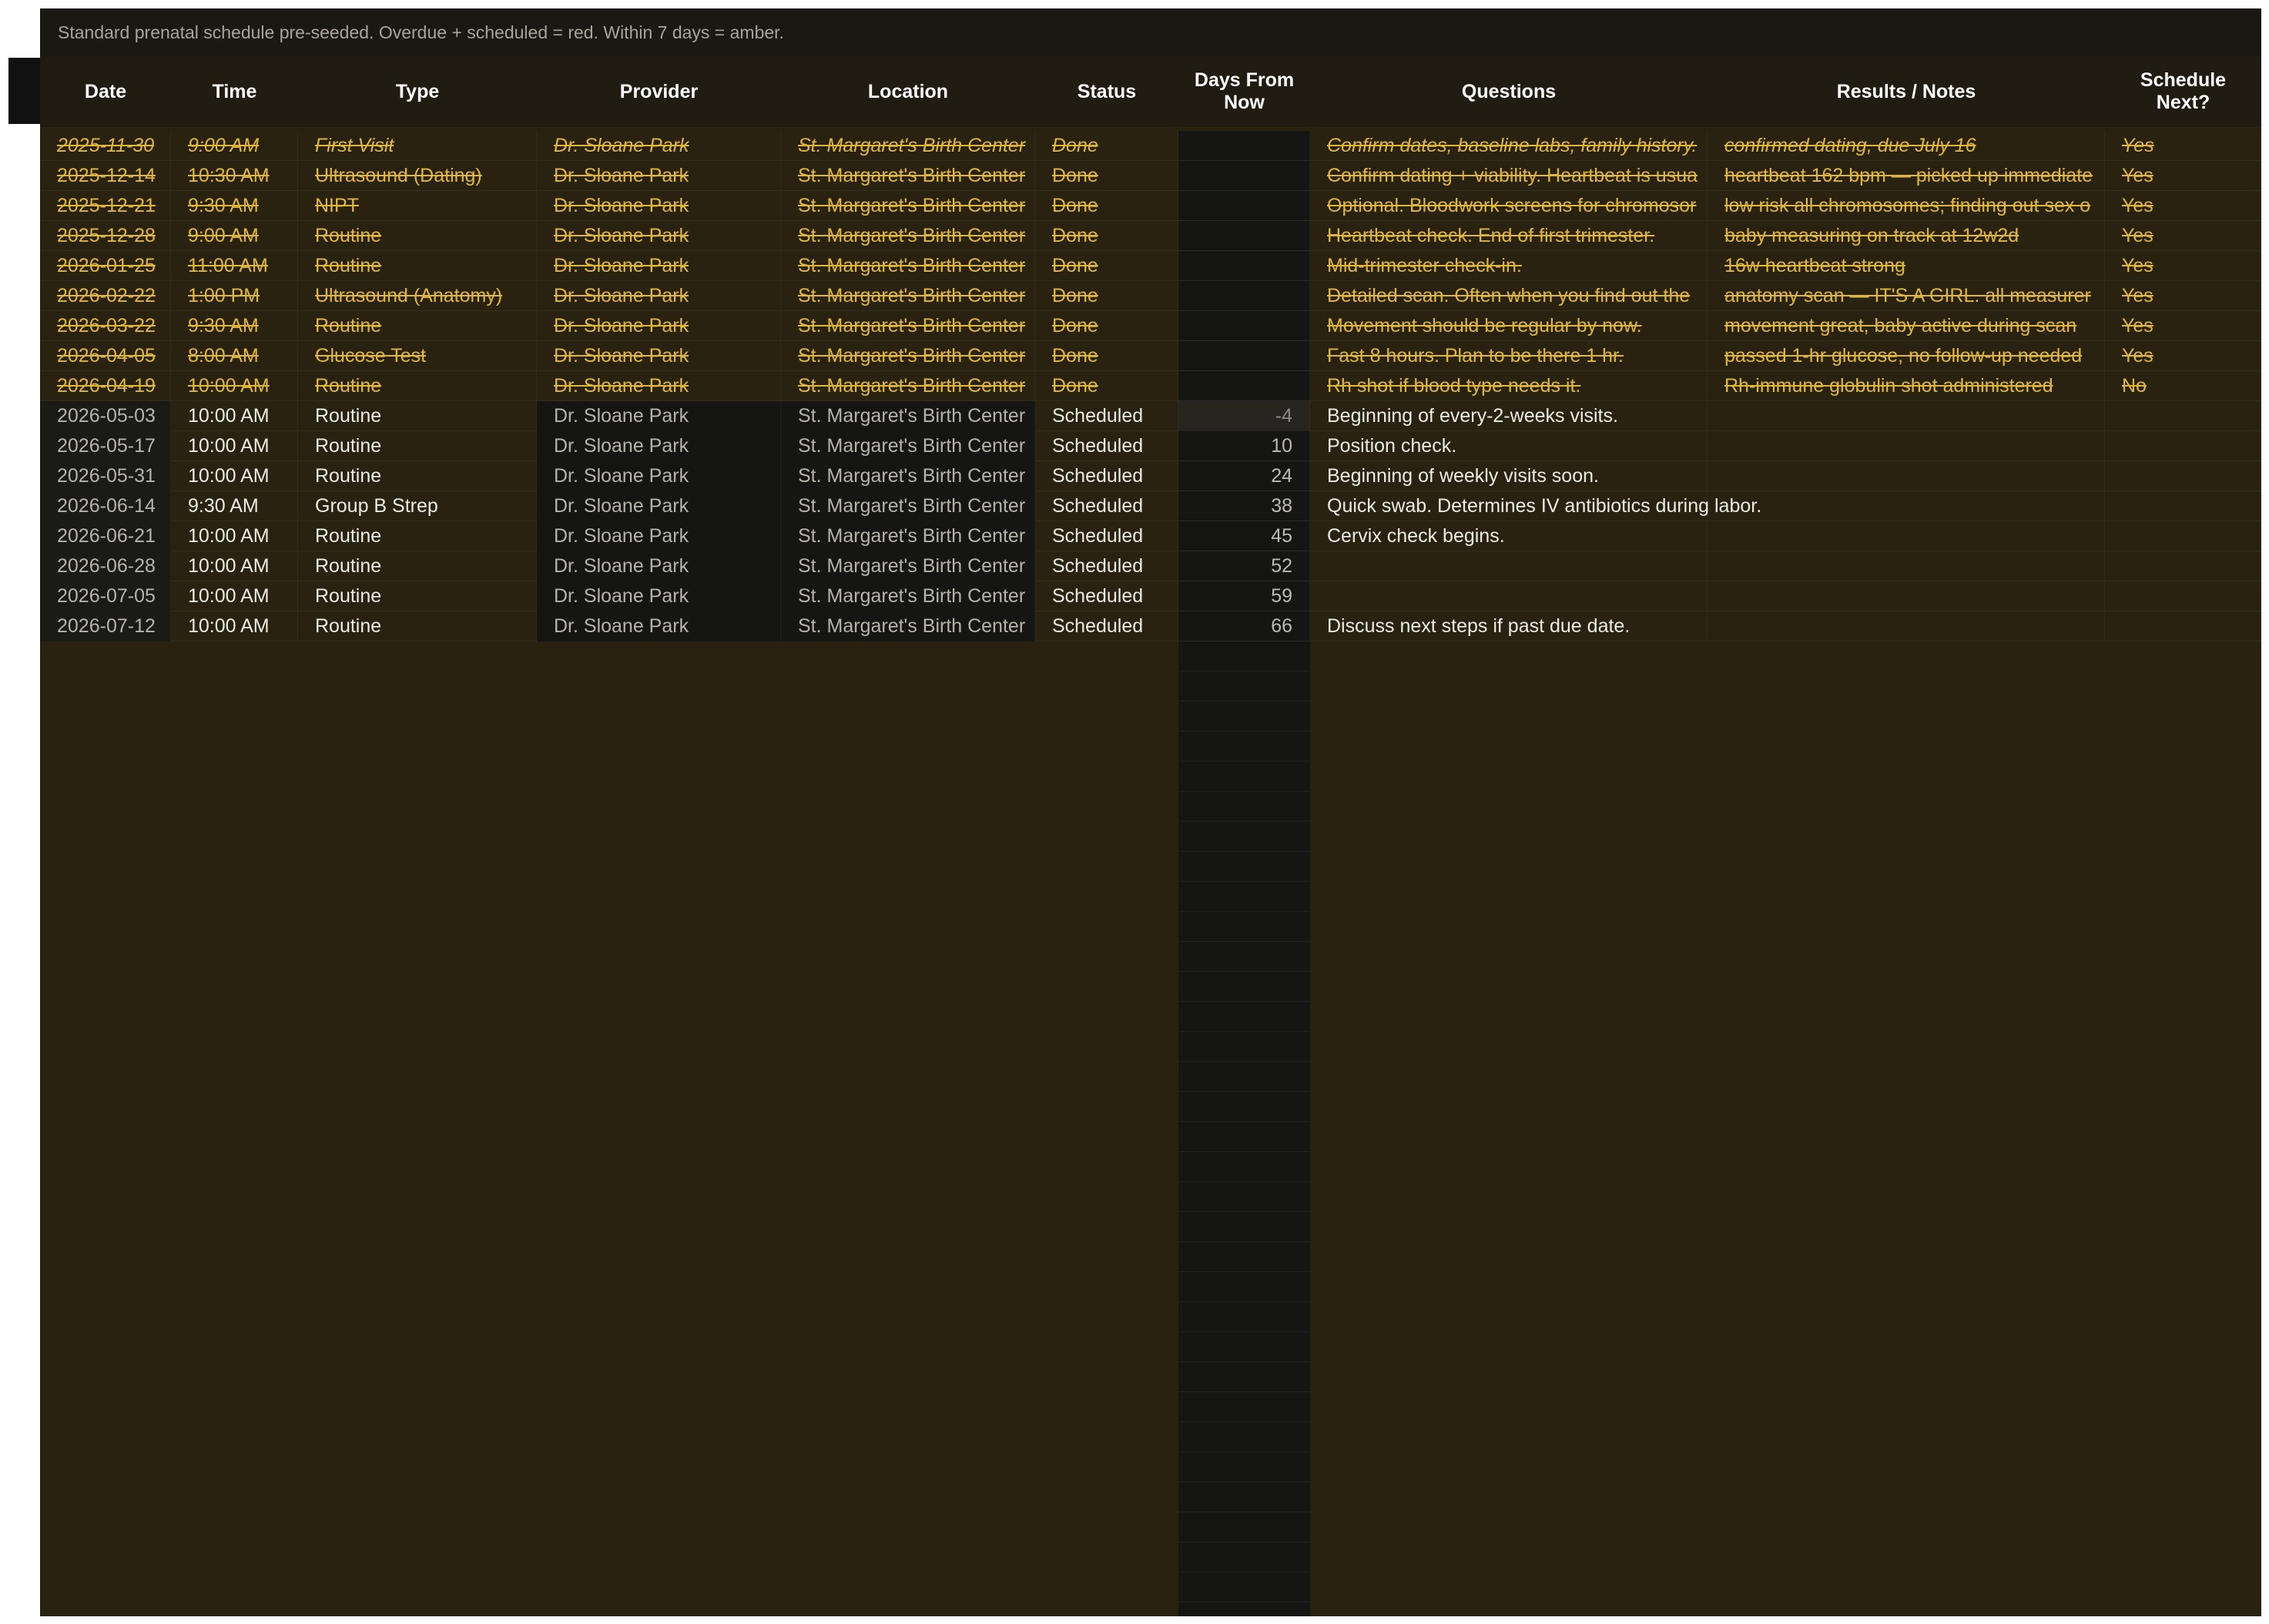 Image resolution: width=2269 pixels, height=1624 pixels. Describe the element at coordinates (659, 91) in the screenshot. I see `column-header-provider: Provider` at that location.